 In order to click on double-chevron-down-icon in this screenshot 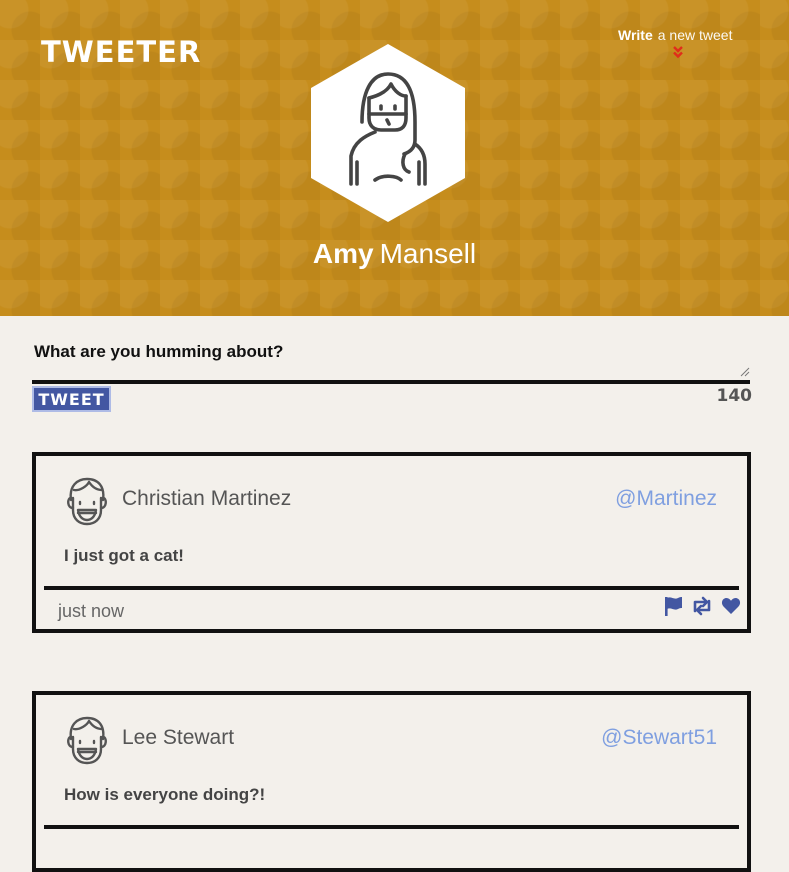, I will do `click(678, 52)`.